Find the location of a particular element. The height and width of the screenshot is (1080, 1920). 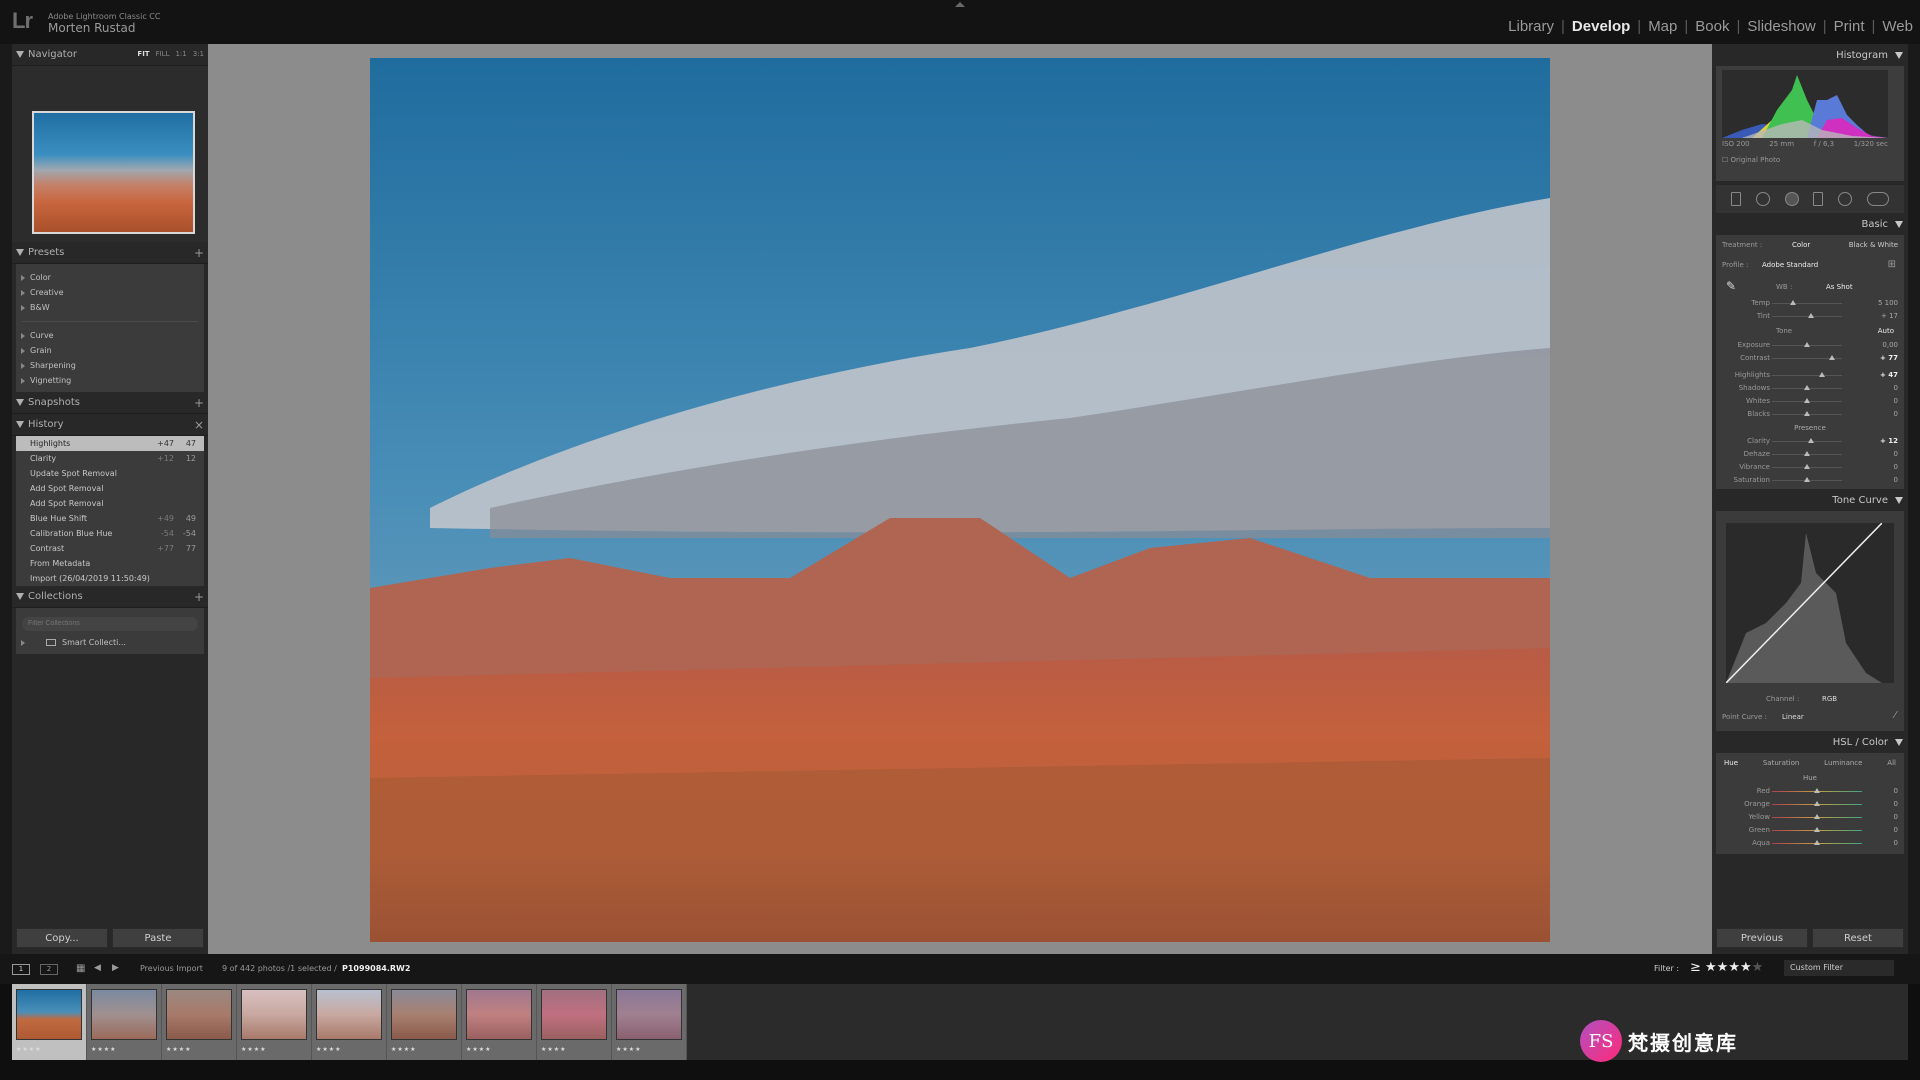

history-item: Blue Hue Shift +49 49 is located at coordinates (110, 518).